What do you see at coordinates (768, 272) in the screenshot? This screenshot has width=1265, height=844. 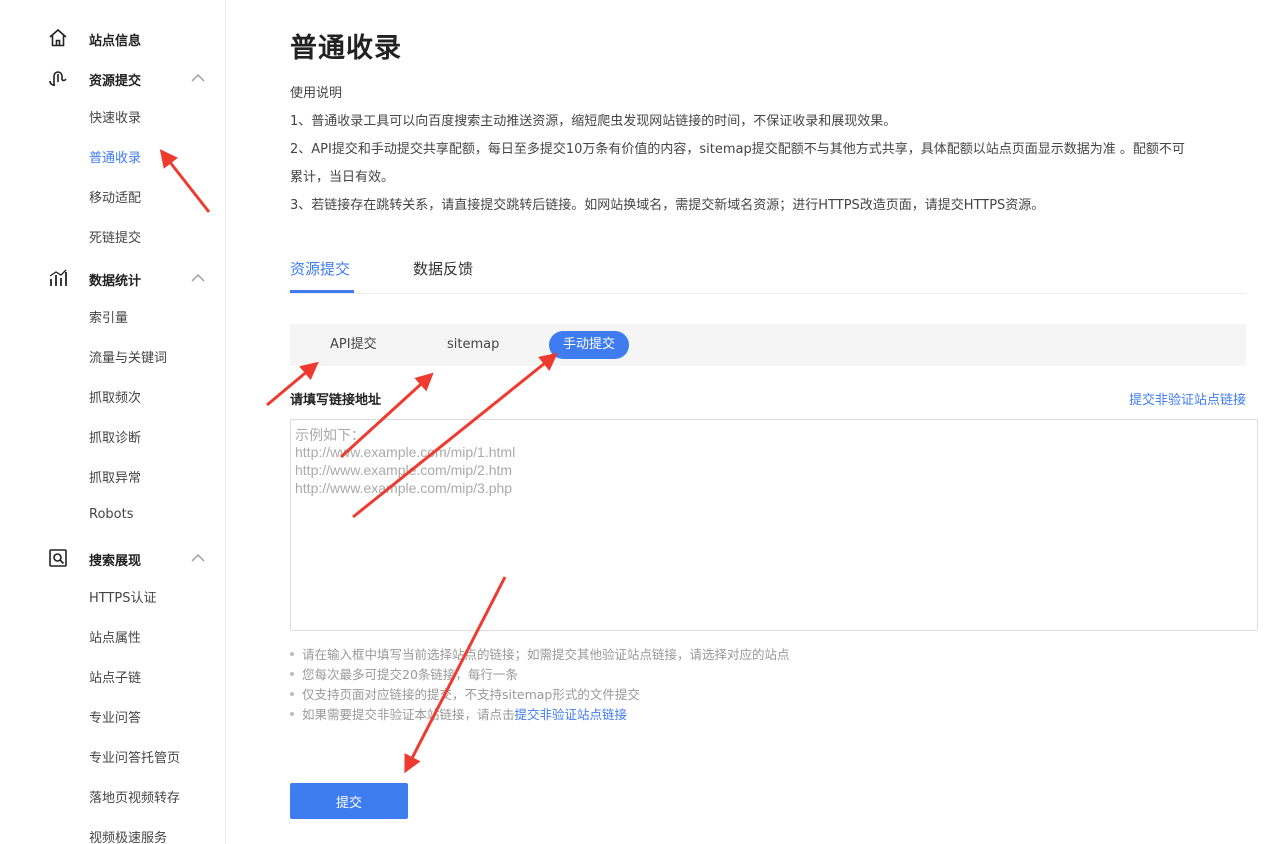 I see `tab-bar: 资源提交 数据反馈` at bounding box center [768, 272].